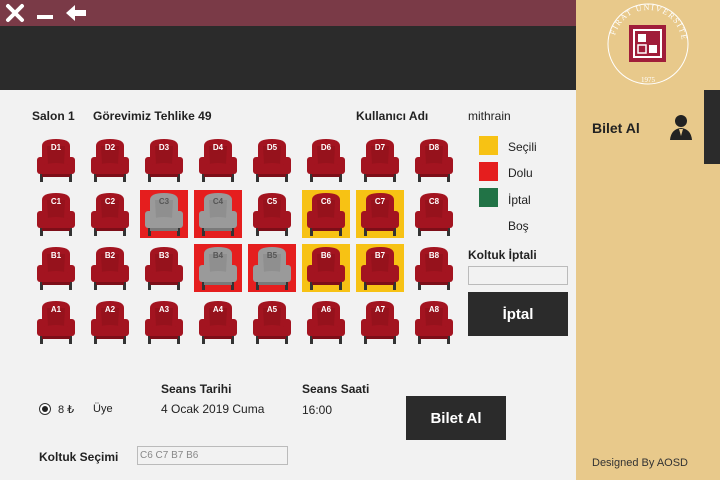 This screenshot has width=720, height=480. Describe the element at coordinates (434, 160) in the screenshot. I see `seat-d8: D8` at that location.